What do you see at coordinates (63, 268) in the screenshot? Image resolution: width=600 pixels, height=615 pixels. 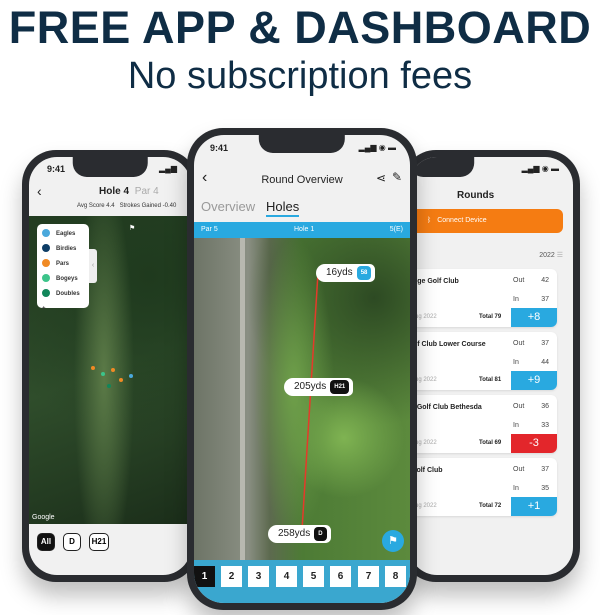 I see `legend: Eagles Birdies Pars Bogeys Doubles +` at bounding box center [63, 268].